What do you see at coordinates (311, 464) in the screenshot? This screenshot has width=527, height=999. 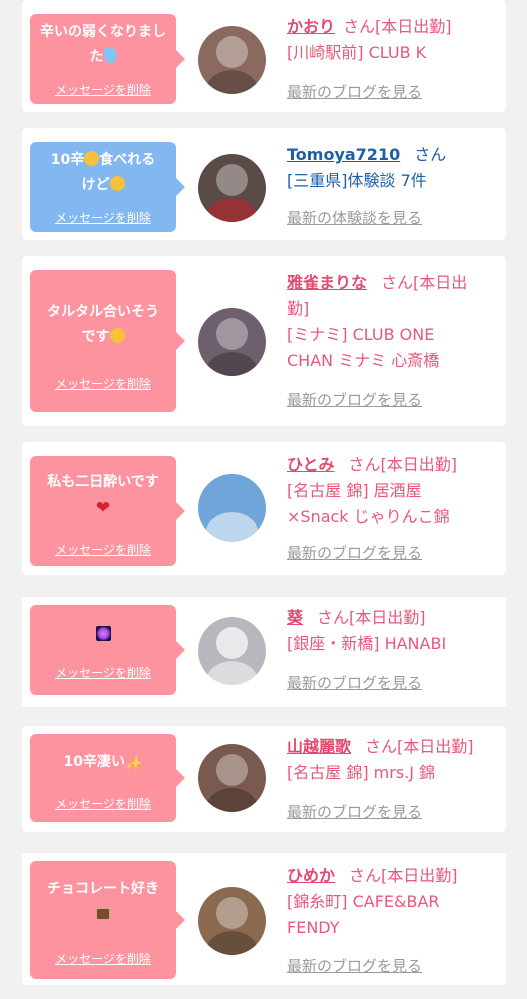 I see `cast-name-link: ひとみ` at bounding box center [311, 464].